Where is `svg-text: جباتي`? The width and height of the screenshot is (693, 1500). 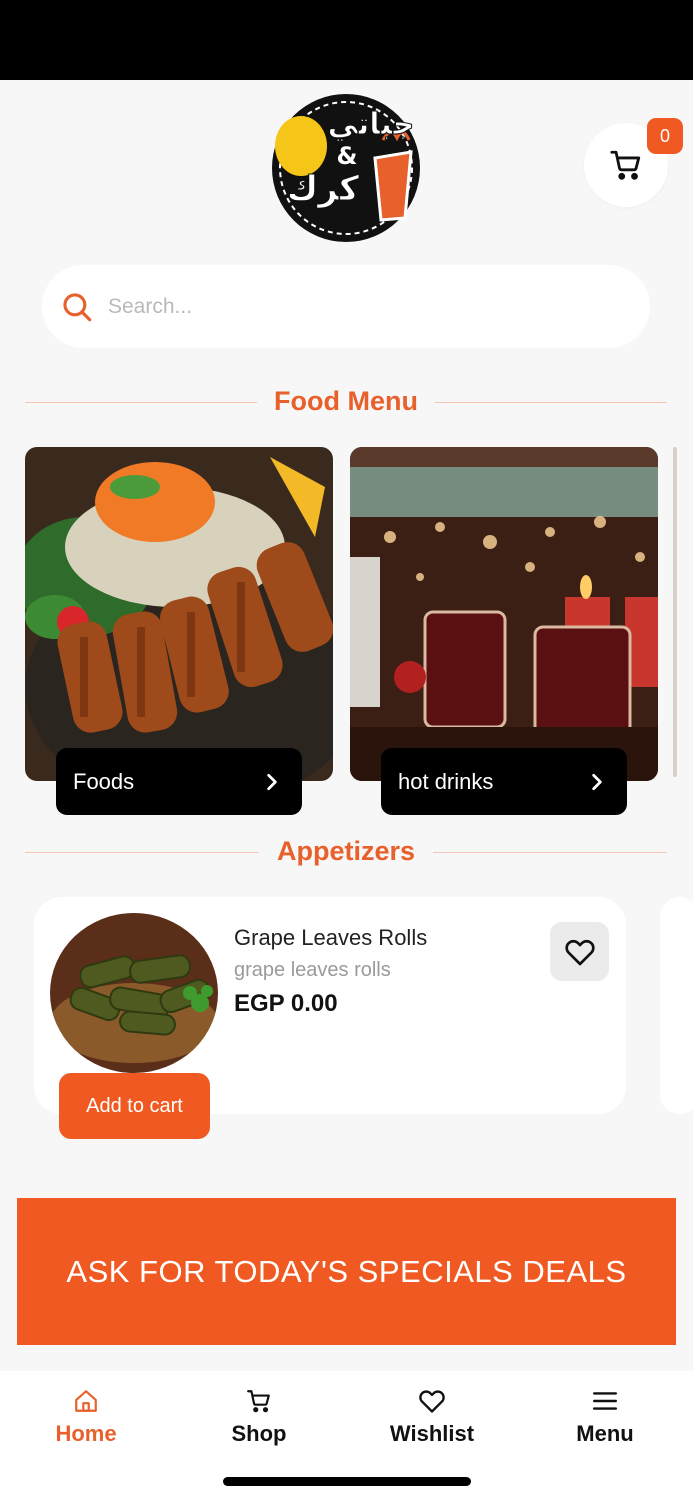 svg-text: جباتي is located at coordinates (371, 124).